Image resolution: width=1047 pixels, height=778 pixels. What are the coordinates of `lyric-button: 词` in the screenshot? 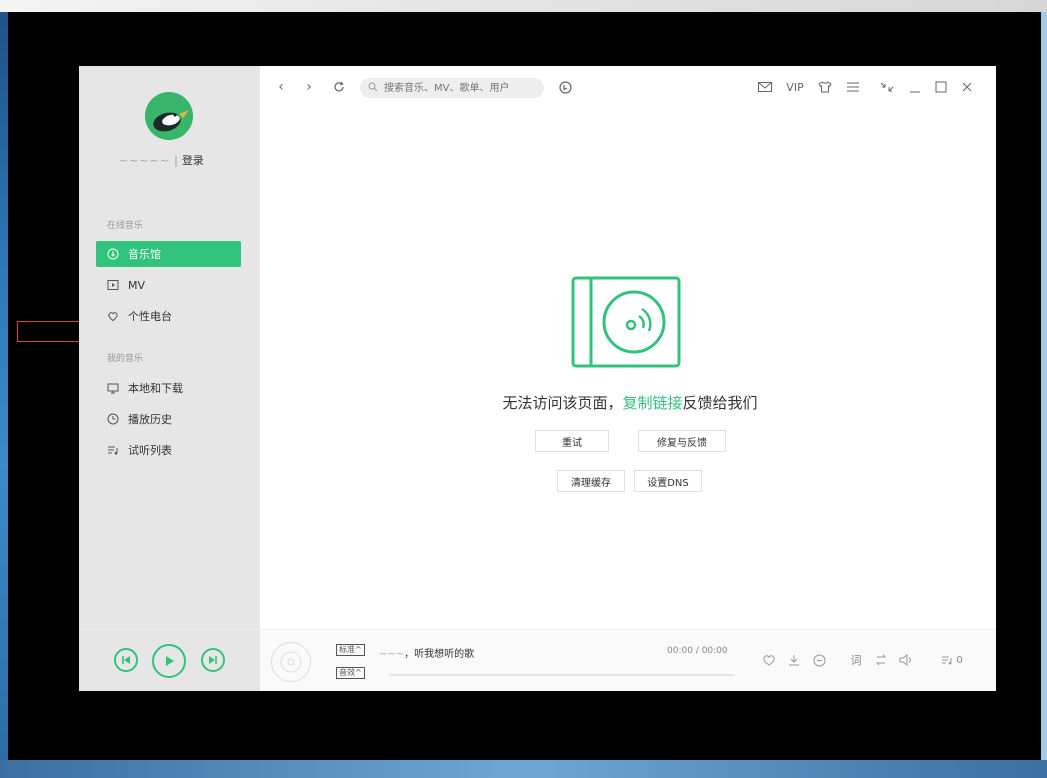 It's located at (856, 660).